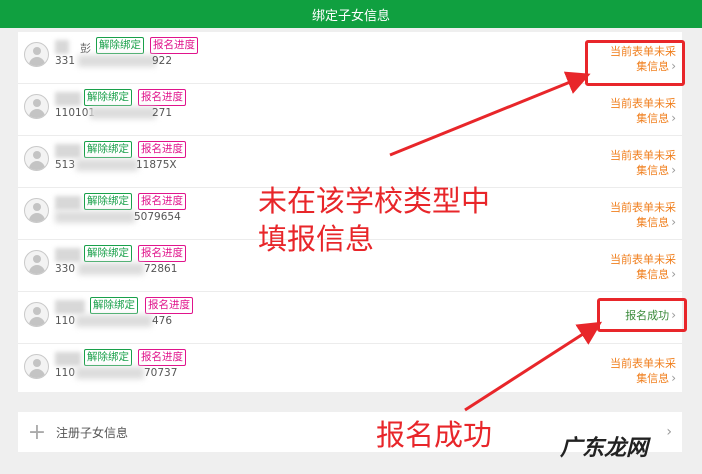 This screenshot has width=702, height=474. Describe the element at coordinates (374, 220) in the screenshot. I see `annotation-not-filled: 未在该学校类型中 填报信息` at that location.